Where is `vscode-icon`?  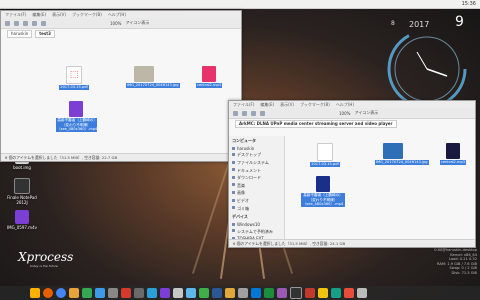
vscode-icon is located at coordinates (256, 293).